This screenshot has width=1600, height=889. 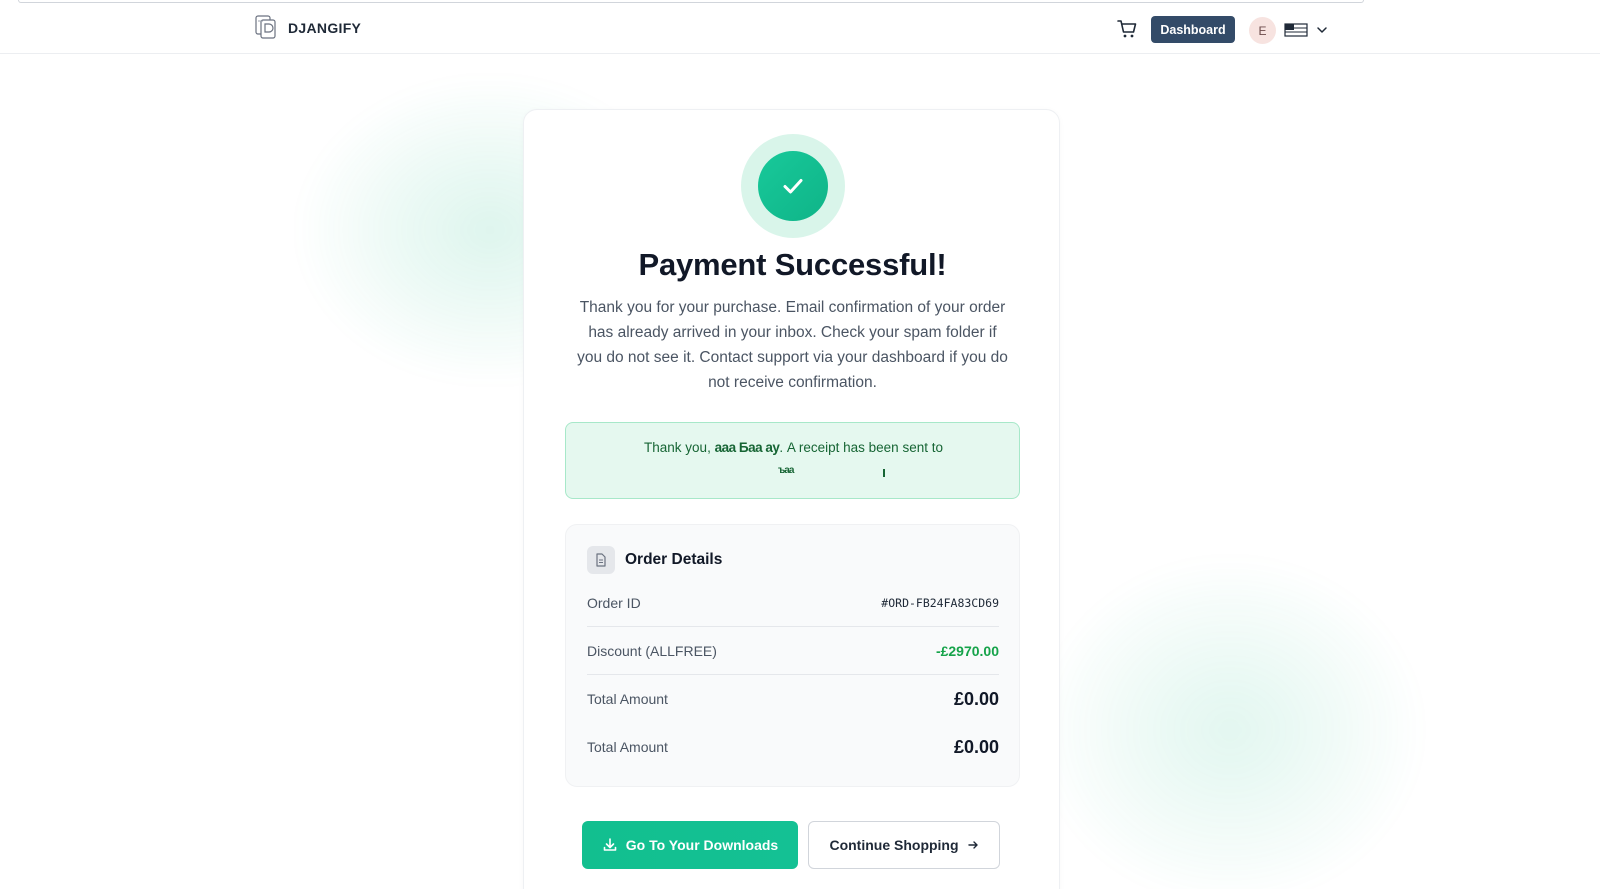 I want to click on total-amount-label-2: Total Amount, so click(x=627, y=747).